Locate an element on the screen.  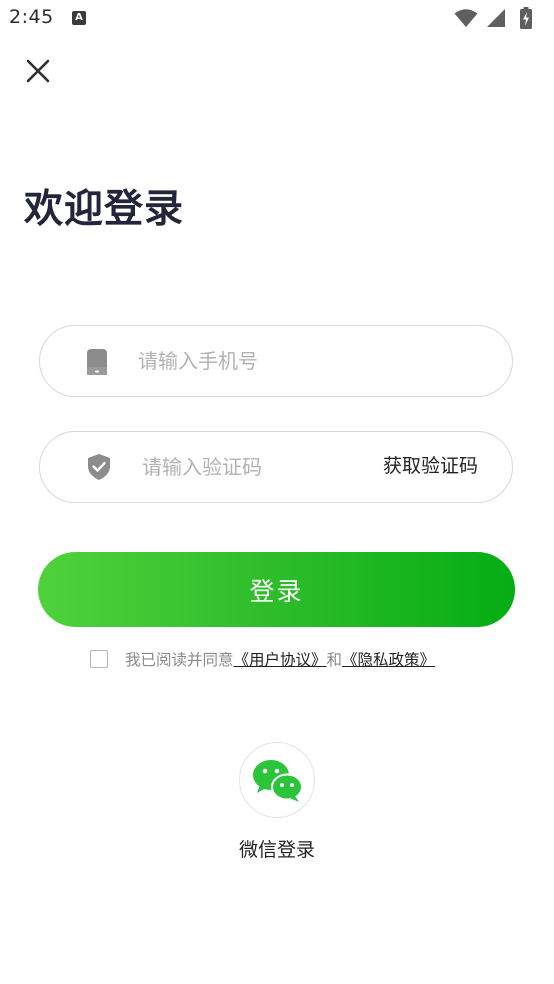
status-time: 2:45 is located at coordinates (31, 17).